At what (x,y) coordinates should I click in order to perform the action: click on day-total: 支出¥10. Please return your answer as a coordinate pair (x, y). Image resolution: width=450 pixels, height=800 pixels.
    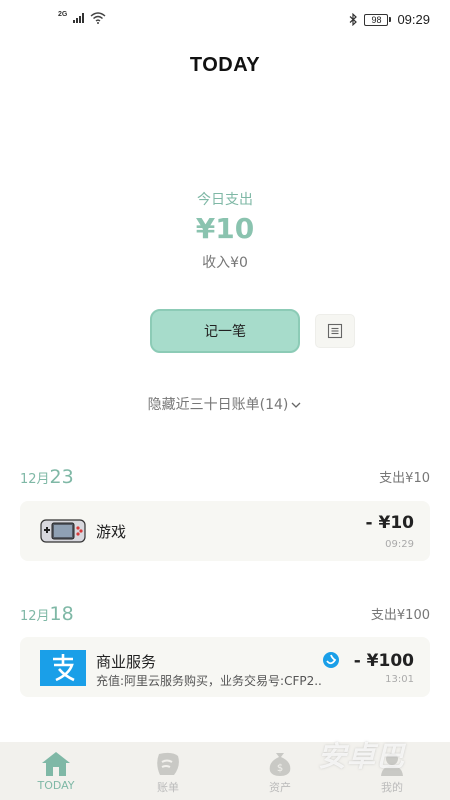
    Looking at the image, I should click on (404, 478).